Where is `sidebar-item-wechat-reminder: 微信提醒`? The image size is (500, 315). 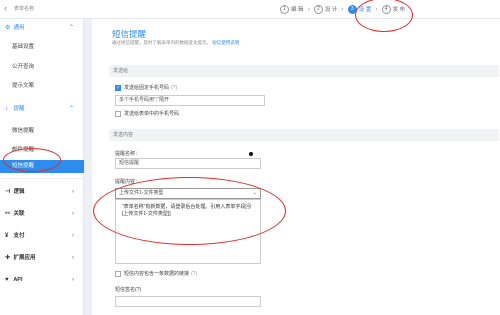
sidebar-item-wechat-reminder: 微信提醒 is located at coordinates (42, 131).